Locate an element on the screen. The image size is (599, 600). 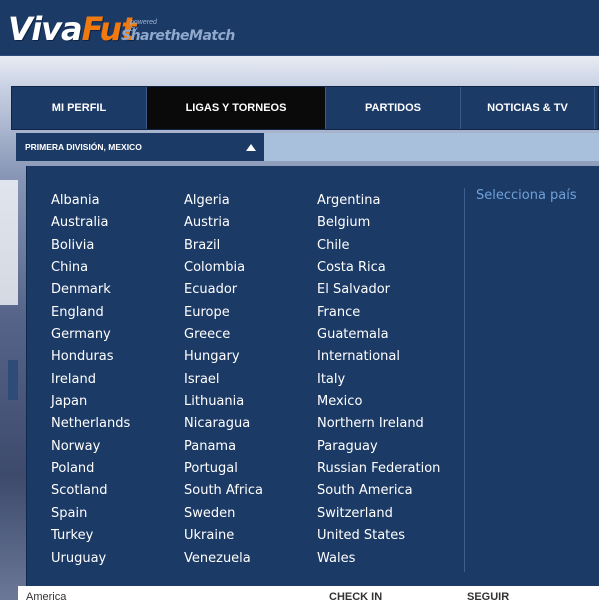
country-link: Turkey is located at coordinates (90, 536).